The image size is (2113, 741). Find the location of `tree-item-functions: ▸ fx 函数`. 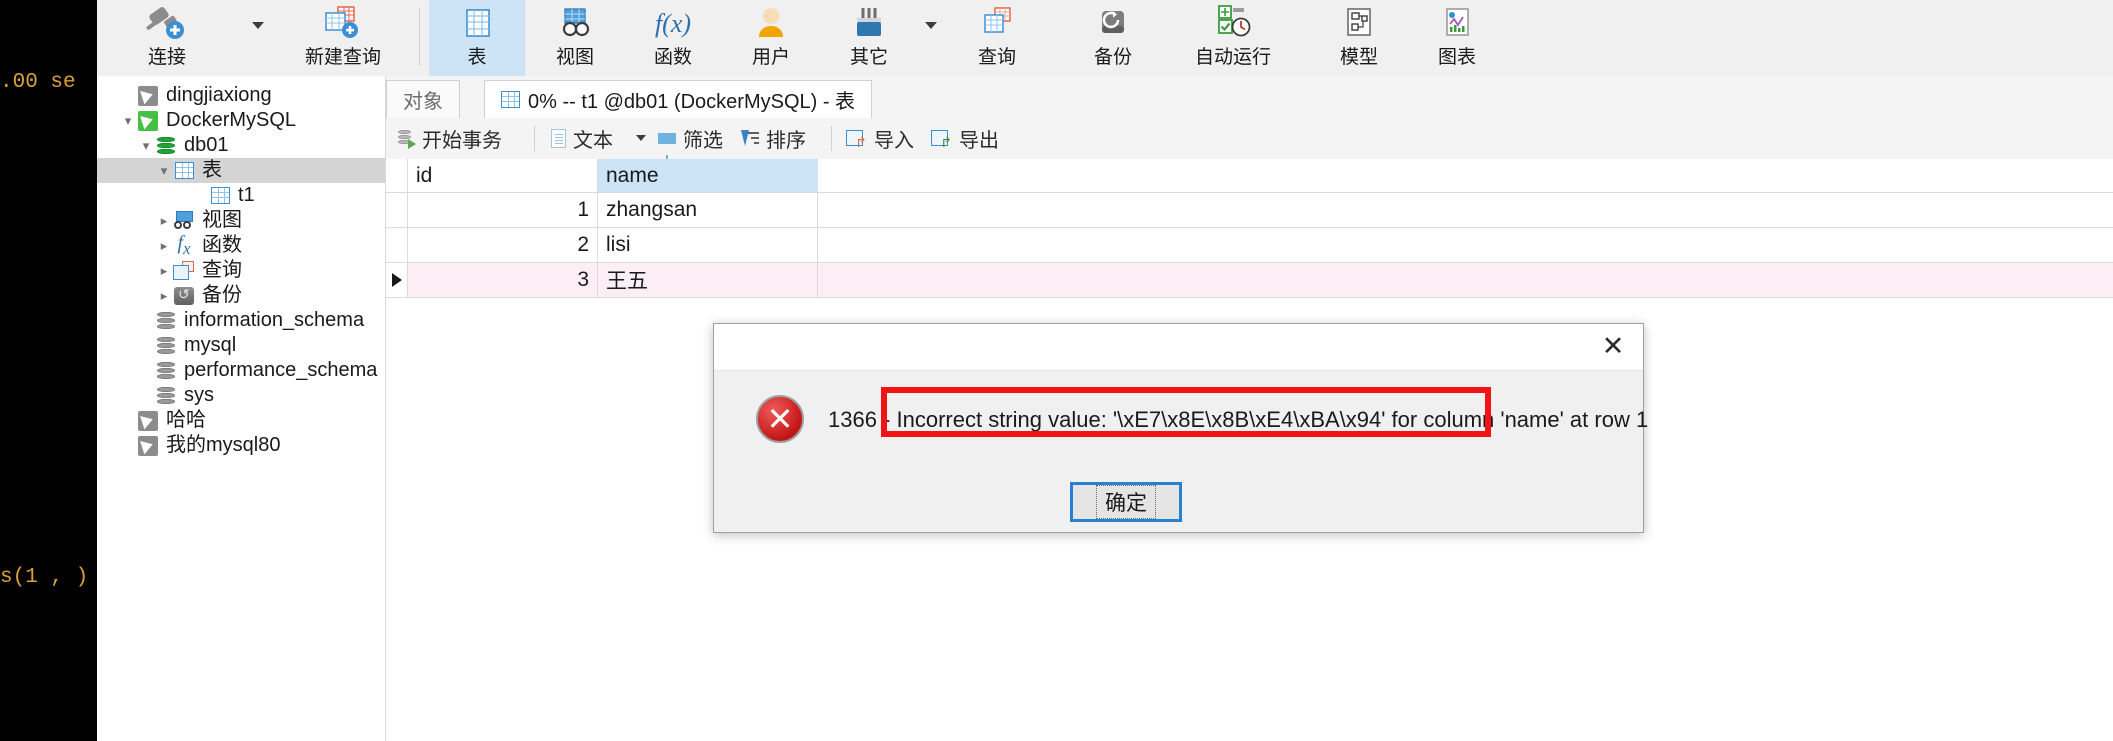

tree-item-functions: ▸ fx 函数 is located at coordinates (241, 245).